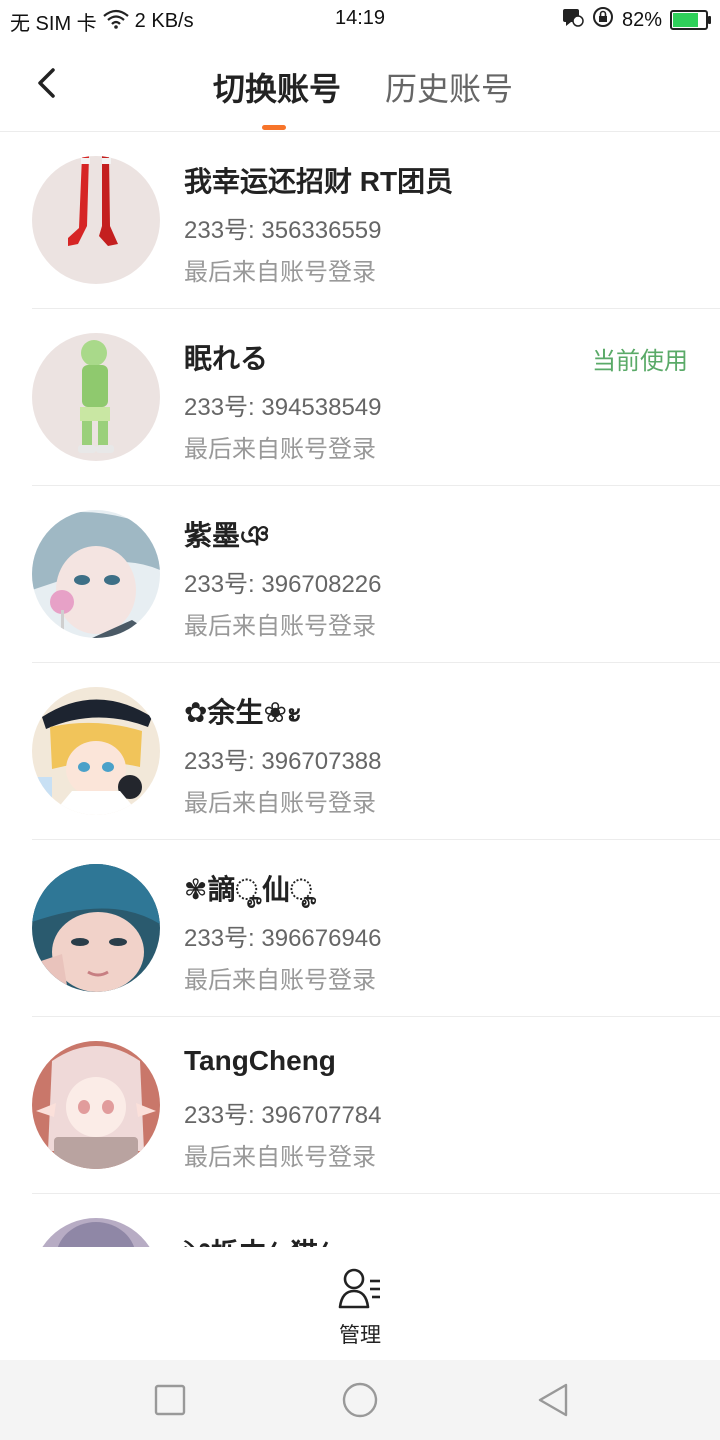  Describe the element at coordinates (360, 1220) in the screenshot. I see `account-row: ༄栎中ꦿ猫ꦿ` at that location.